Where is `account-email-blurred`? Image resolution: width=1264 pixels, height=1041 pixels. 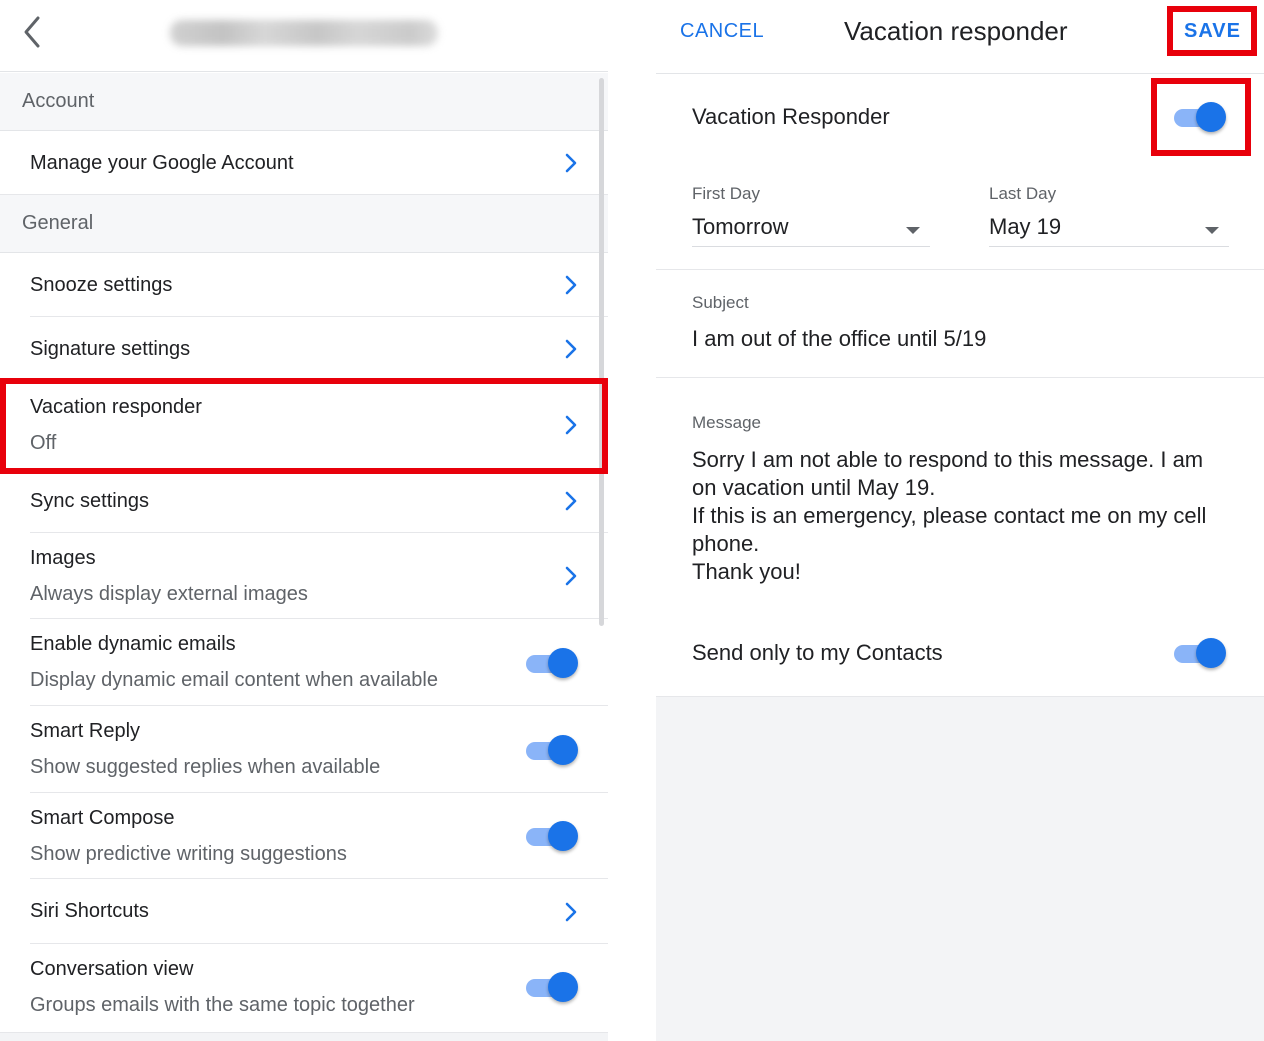 account-email-blurred is located at coordinates (304, 33).